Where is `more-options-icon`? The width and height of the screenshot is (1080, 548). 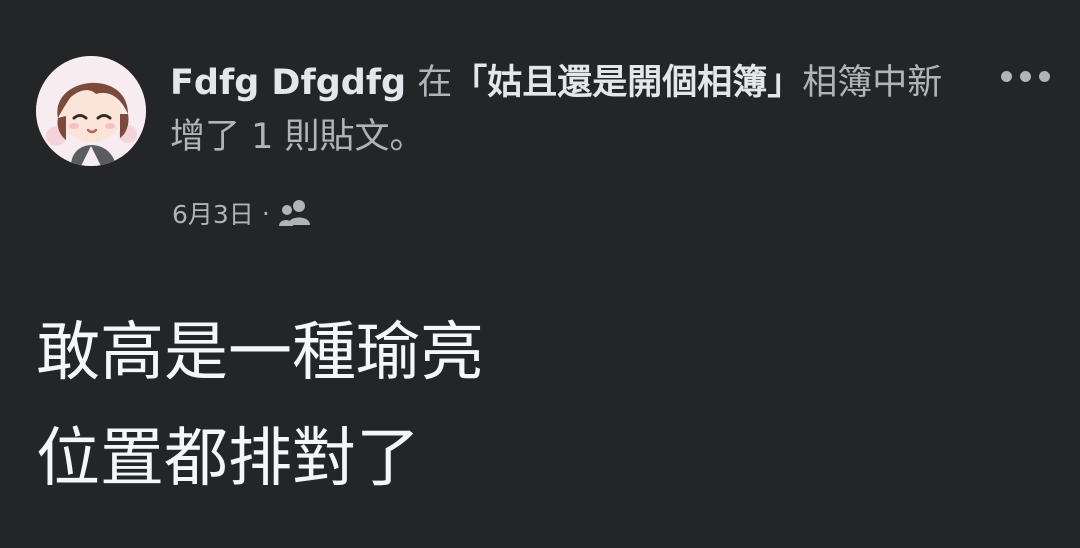
more-options-icon is located at coordinates (1006, 76).